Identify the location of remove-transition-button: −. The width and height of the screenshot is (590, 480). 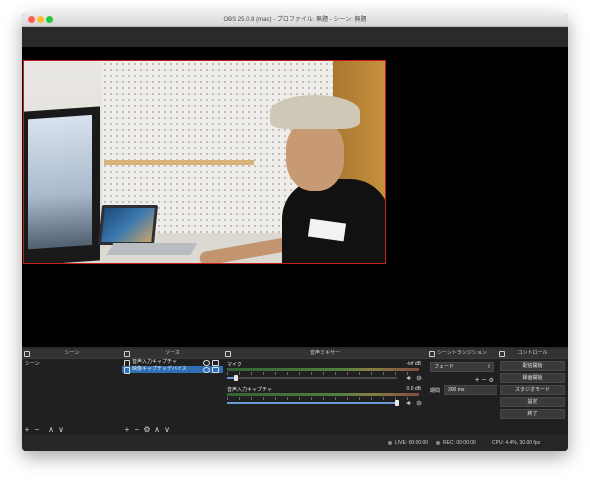
(484, 379).